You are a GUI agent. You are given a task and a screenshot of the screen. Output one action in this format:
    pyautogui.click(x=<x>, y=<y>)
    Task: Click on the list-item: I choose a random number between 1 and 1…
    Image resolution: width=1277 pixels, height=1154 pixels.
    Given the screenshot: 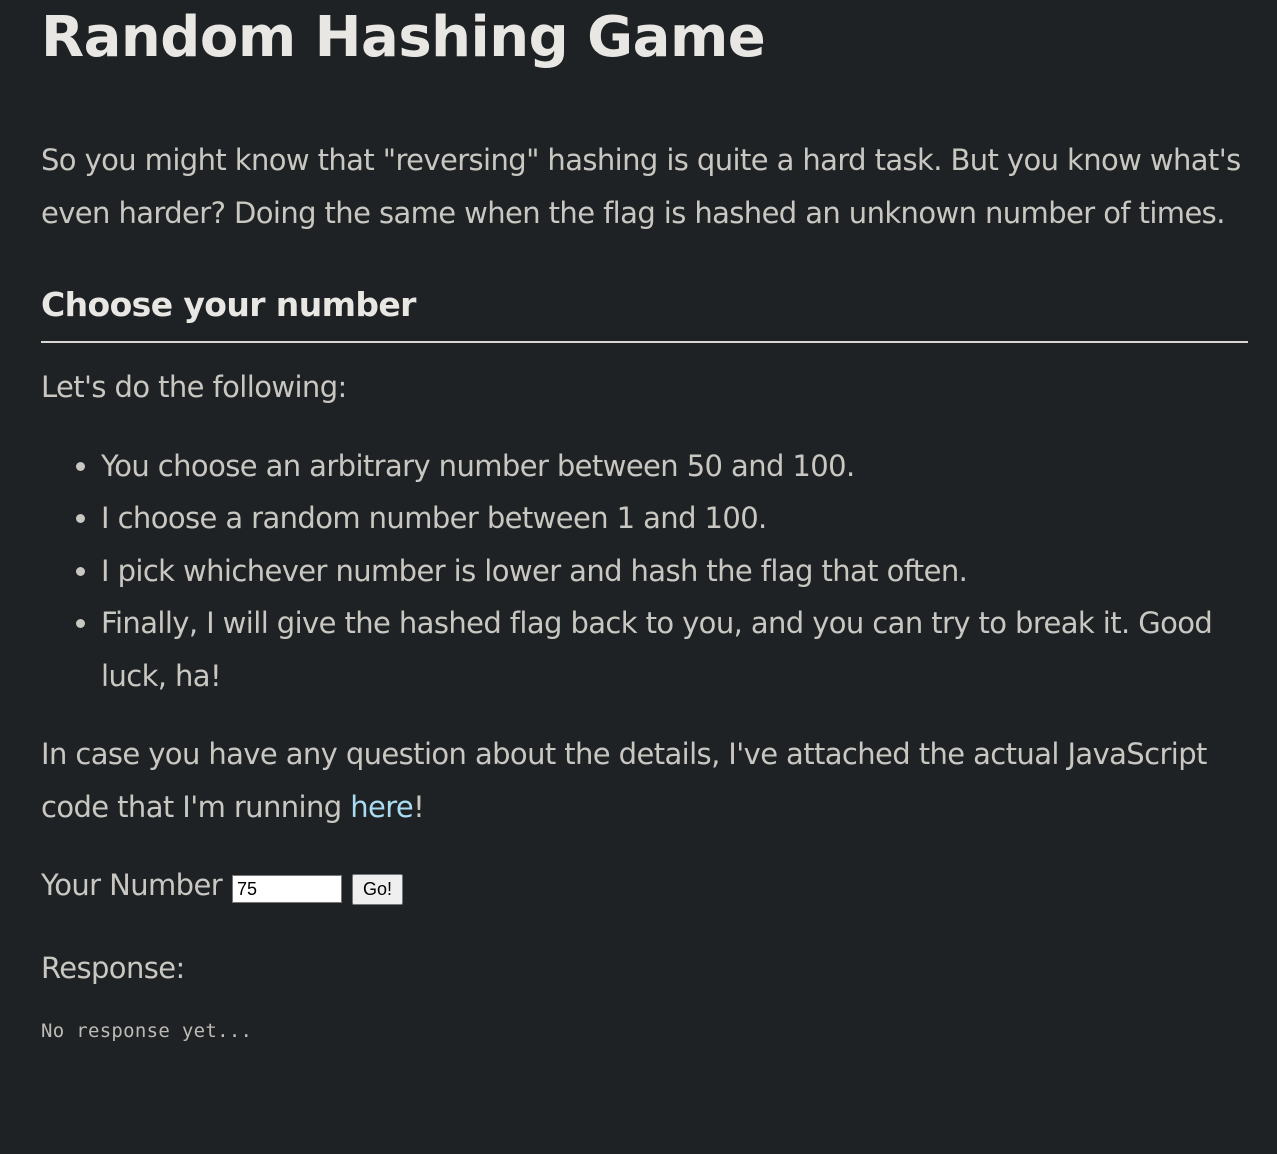 What is the action you would take?
    pyautogui.click(x=674, y=518)
    